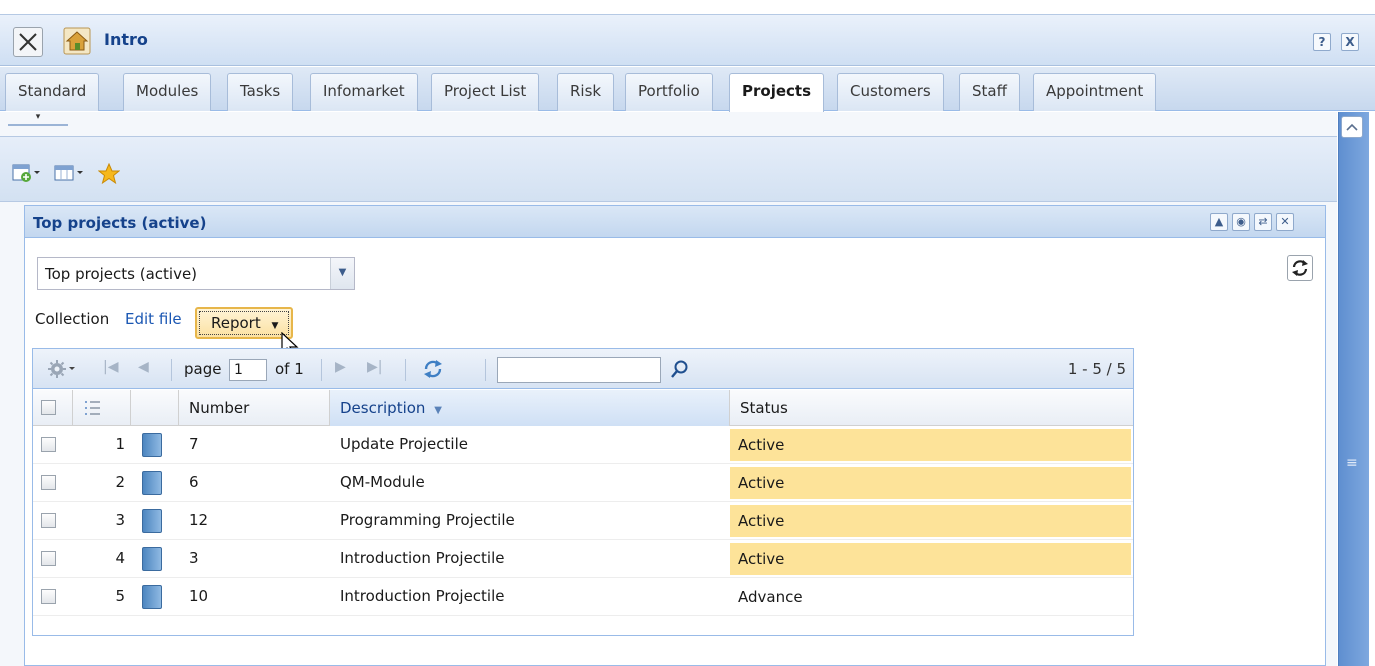 Image resolution: width=1375 pixels, height=666 pixels. Describe the element at coordinates (1241, 222) in the screenshot. I see `settings-panel-icon: ◉` at that location.